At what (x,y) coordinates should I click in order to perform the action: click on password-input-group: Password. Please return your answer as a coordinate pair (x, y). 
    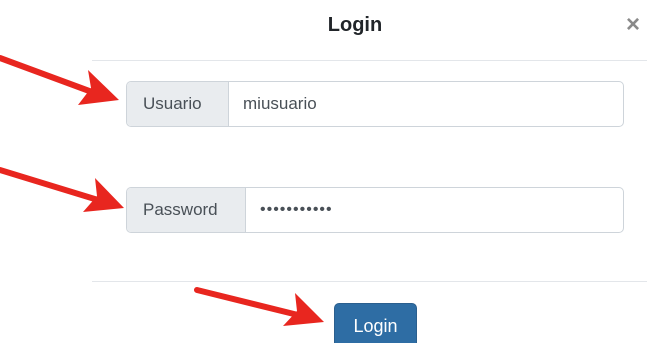
    Looking at the image, I should click on (375, 210).